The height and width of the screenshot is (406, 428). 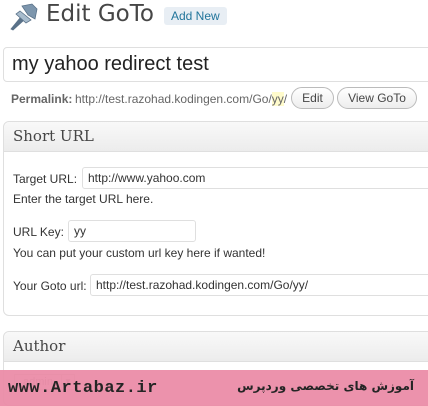 I want to click on page-title: Edit GoTo, so click(x=100, y=14).